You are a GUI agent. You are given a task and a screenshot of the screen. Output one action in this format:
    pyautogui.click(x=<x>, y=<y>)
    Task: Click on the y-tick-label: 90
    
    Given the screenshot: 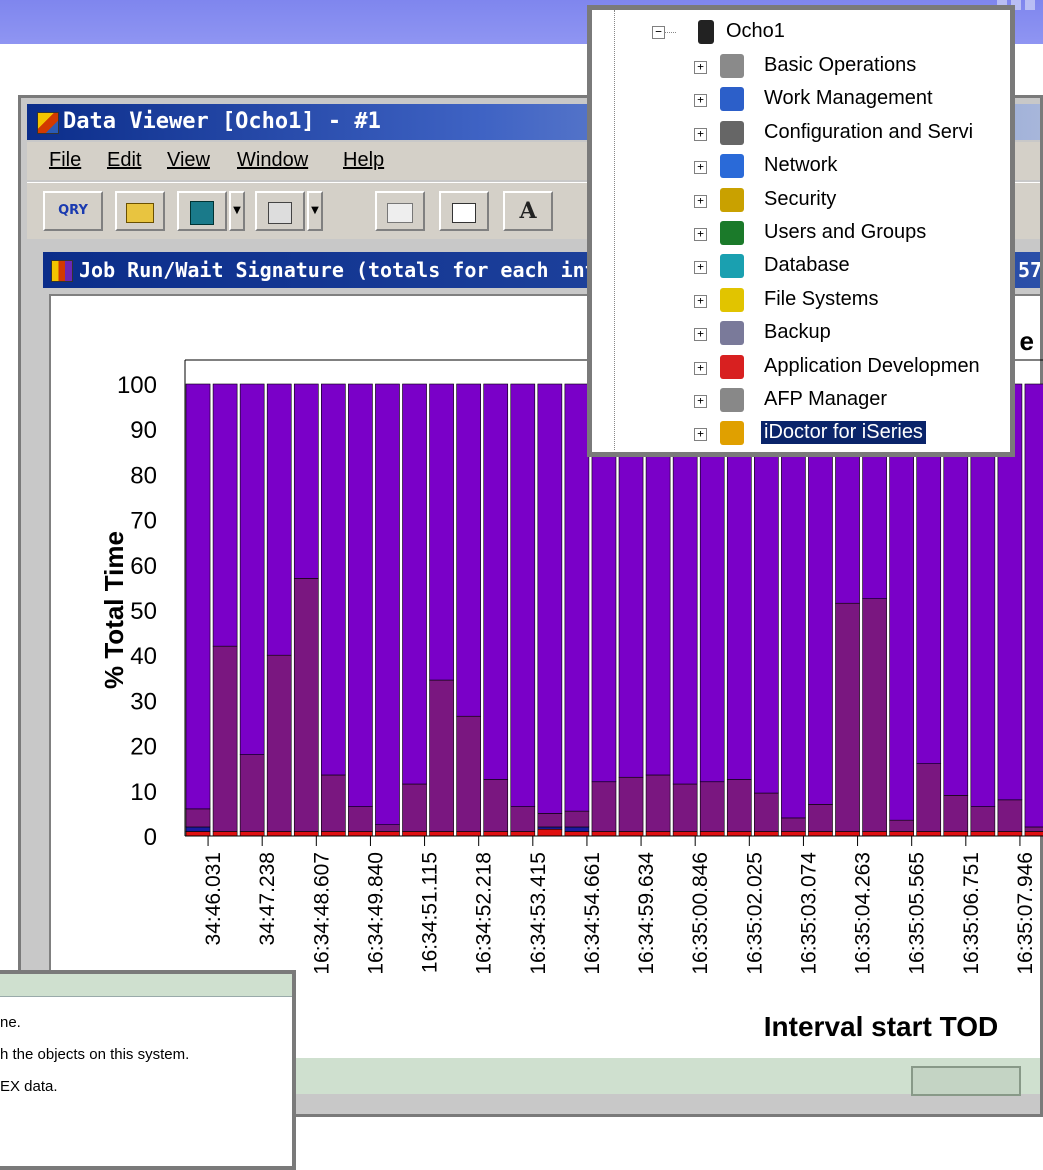 What is the action you would take?
    pyautogui.click(x=143, y=430)
    